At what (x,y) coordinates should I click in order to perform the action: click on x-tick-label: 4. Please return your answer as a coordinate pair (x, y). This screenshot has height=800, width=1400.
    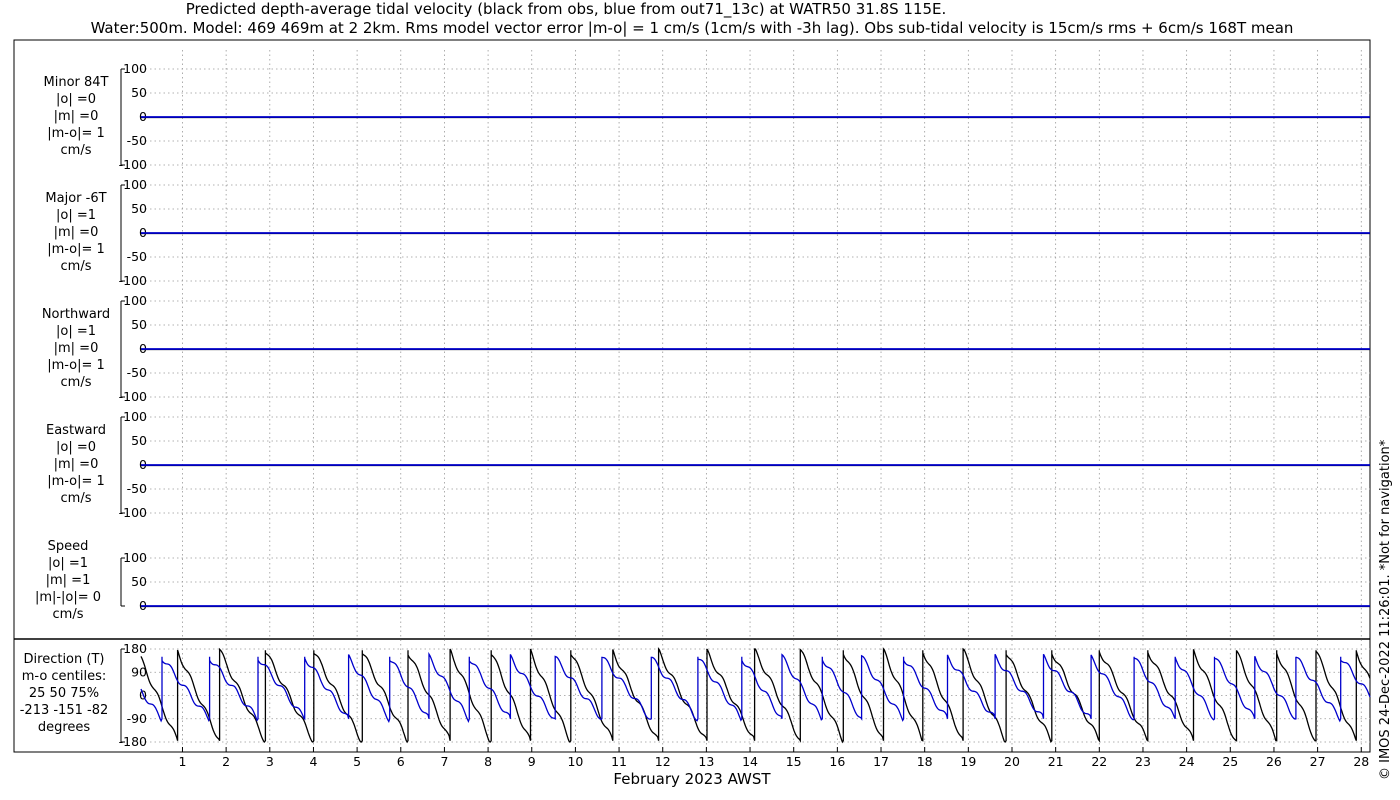
    Looking at the image, I should click on (313, 761).